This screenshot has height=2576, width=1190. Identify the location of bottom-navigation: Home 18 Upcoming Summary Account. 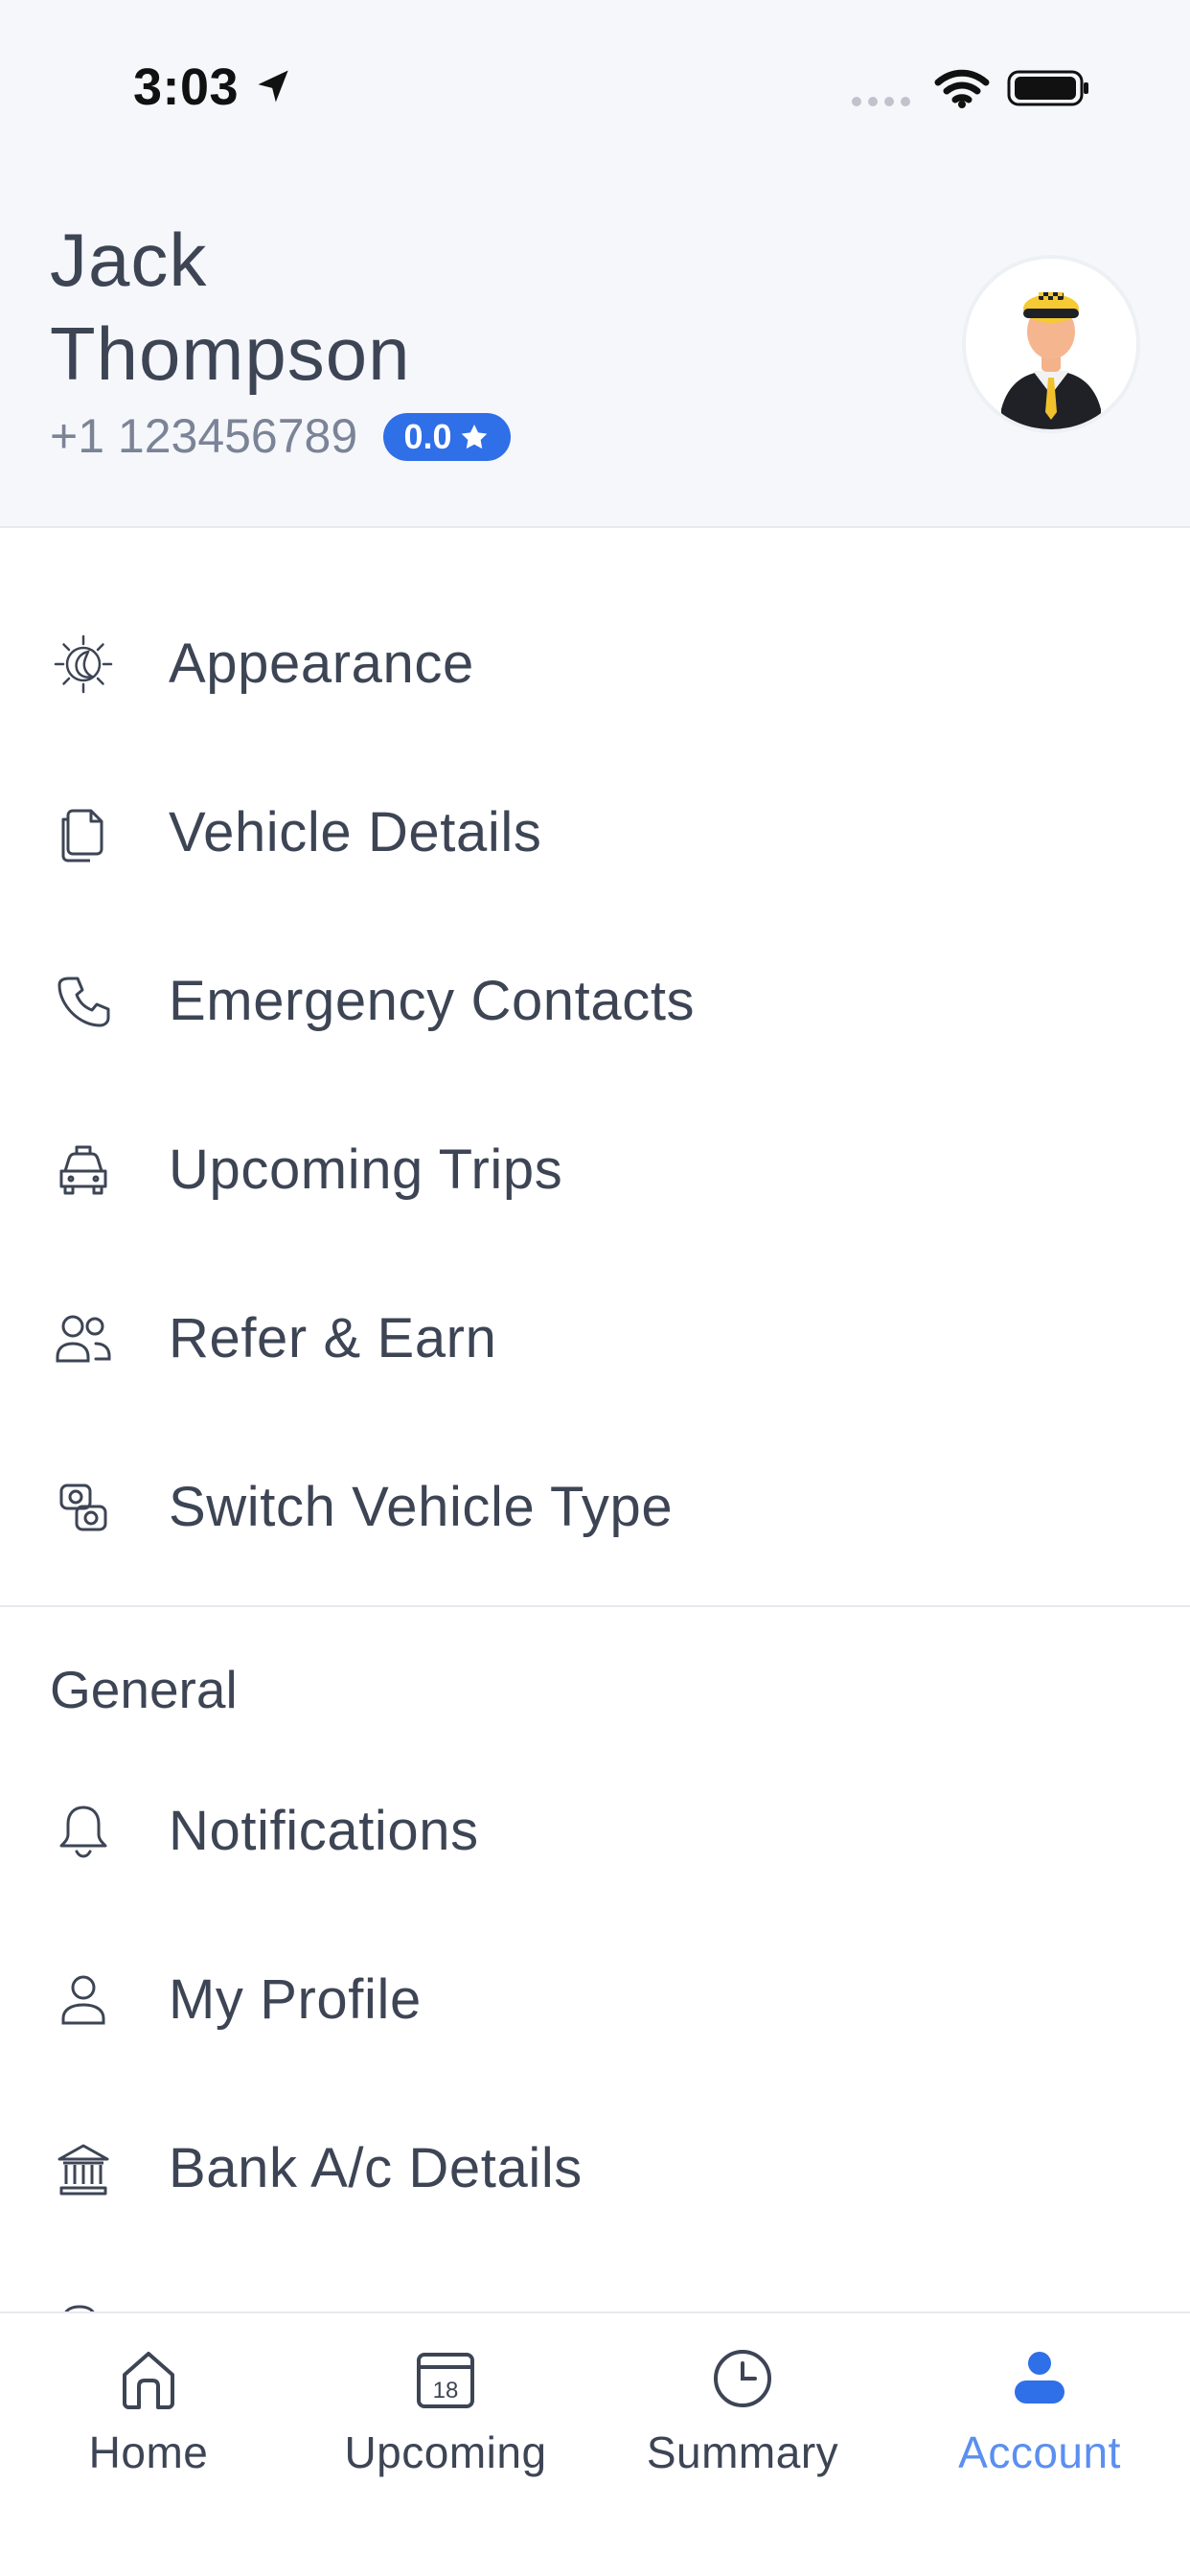
(595, 2444).